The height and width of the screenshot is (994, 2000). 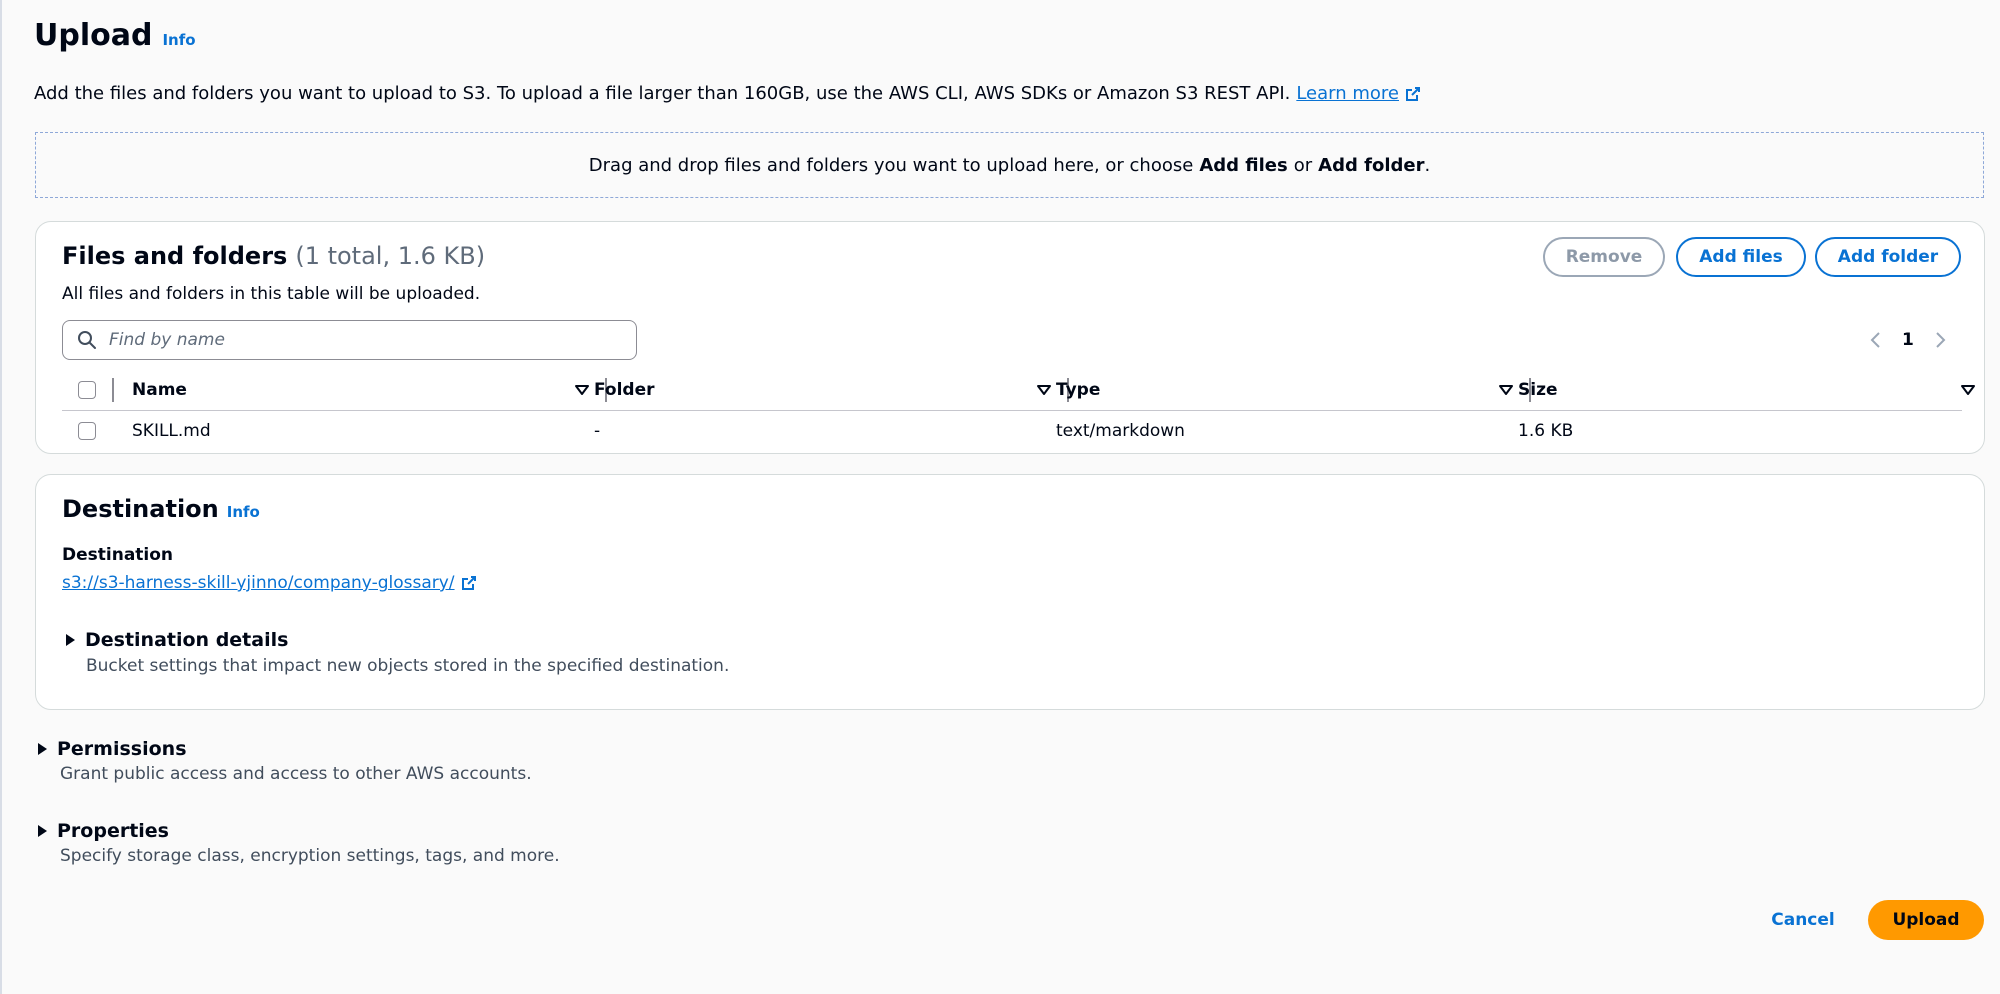 I want to click on destination-info-link: Info, so click(x=243, y=512).